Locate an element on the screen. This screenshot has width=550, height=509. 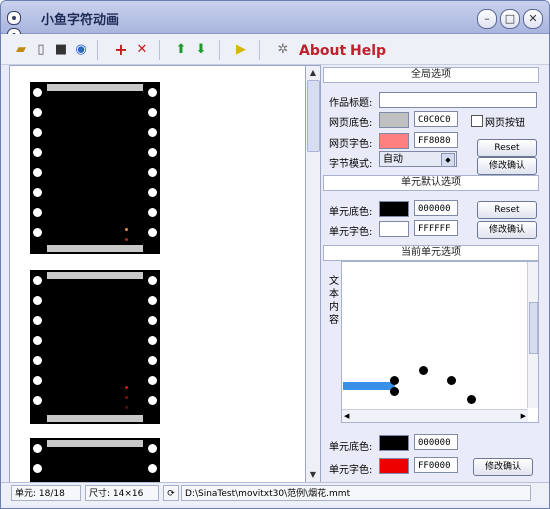
open-folder-icon: ▰ is located at coordinates (21, 50).